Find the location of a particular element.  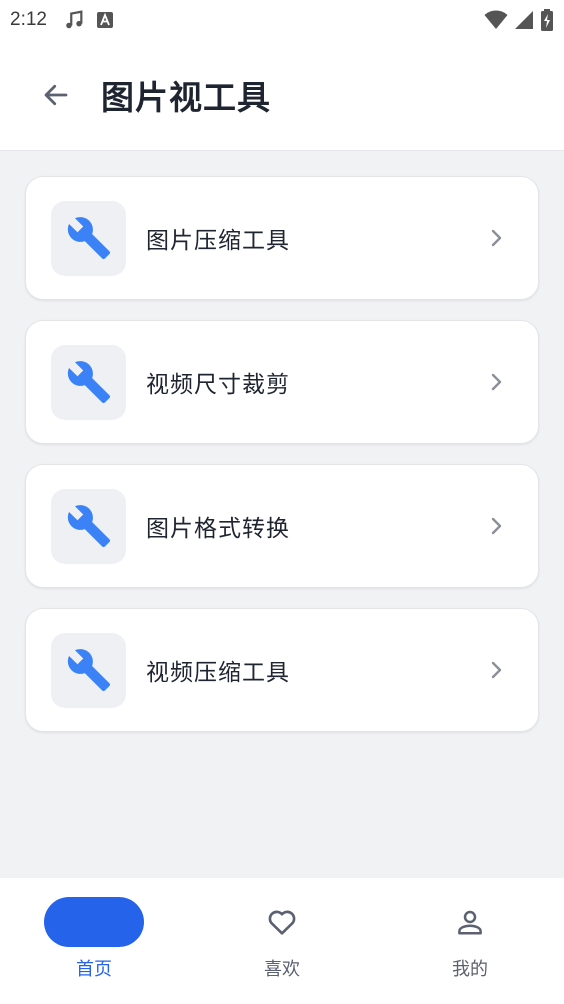

status-notification-icons is located at coordinates (88, 20).